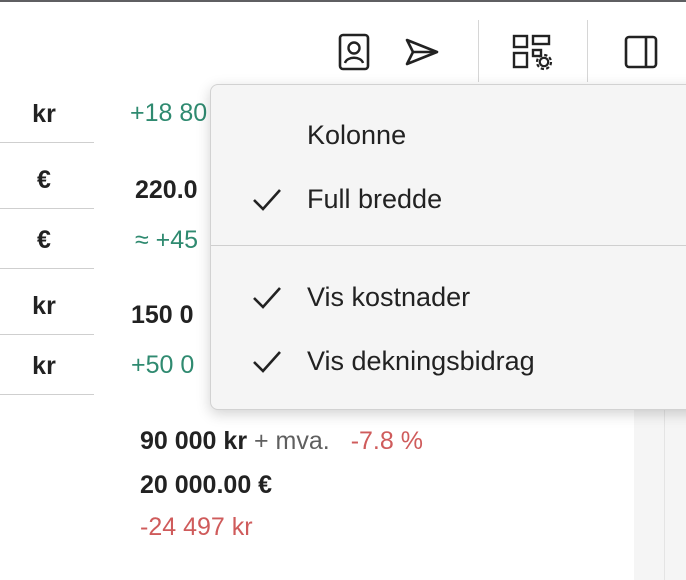 This screenshot has height=580, width=686. I want to click on send-button, so click(422, 52).